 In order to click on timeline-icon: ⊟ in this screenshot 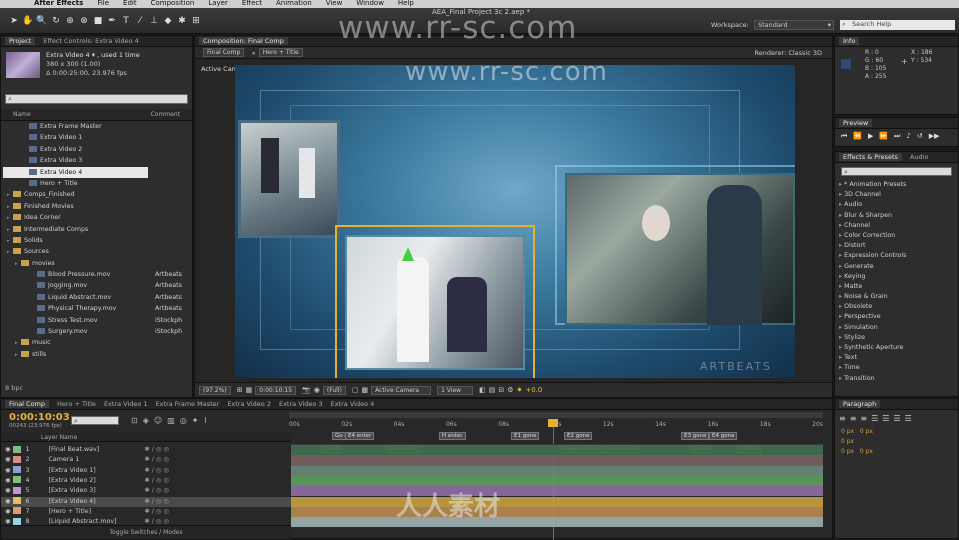, I will do `click(501, 390)`.